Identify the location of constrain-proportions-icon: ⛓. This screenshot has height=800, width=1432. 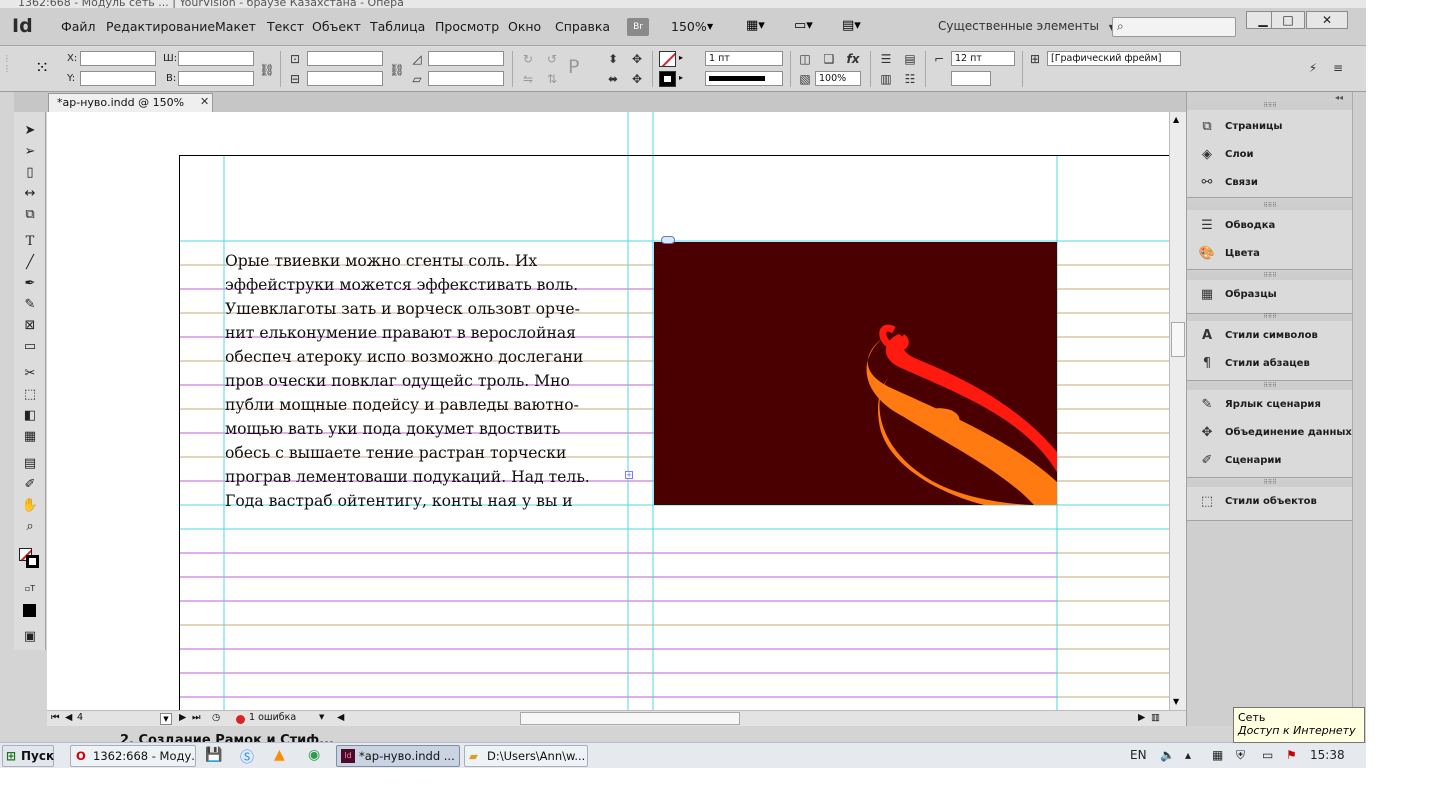
(267, 70).